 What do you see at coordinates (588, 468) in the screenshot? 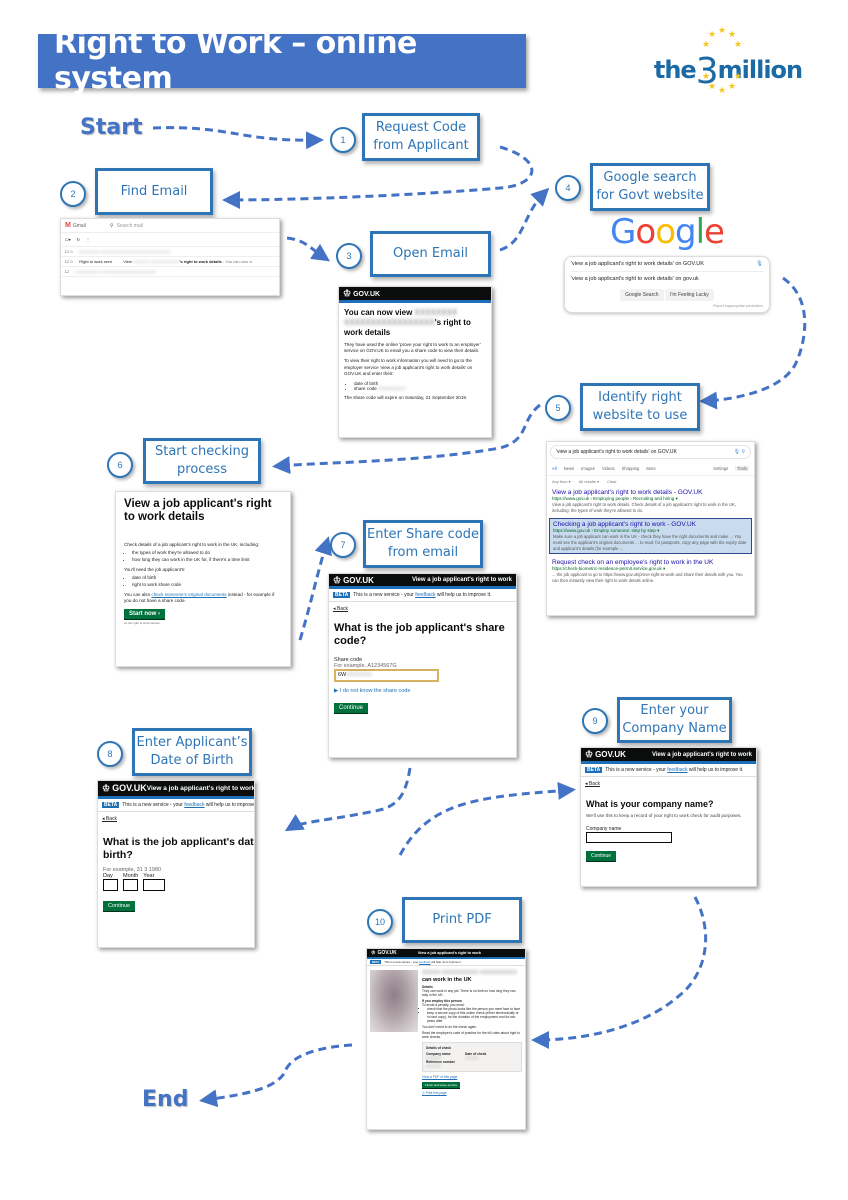
I see `tab-images: Images` at bounding box center [588, 468].